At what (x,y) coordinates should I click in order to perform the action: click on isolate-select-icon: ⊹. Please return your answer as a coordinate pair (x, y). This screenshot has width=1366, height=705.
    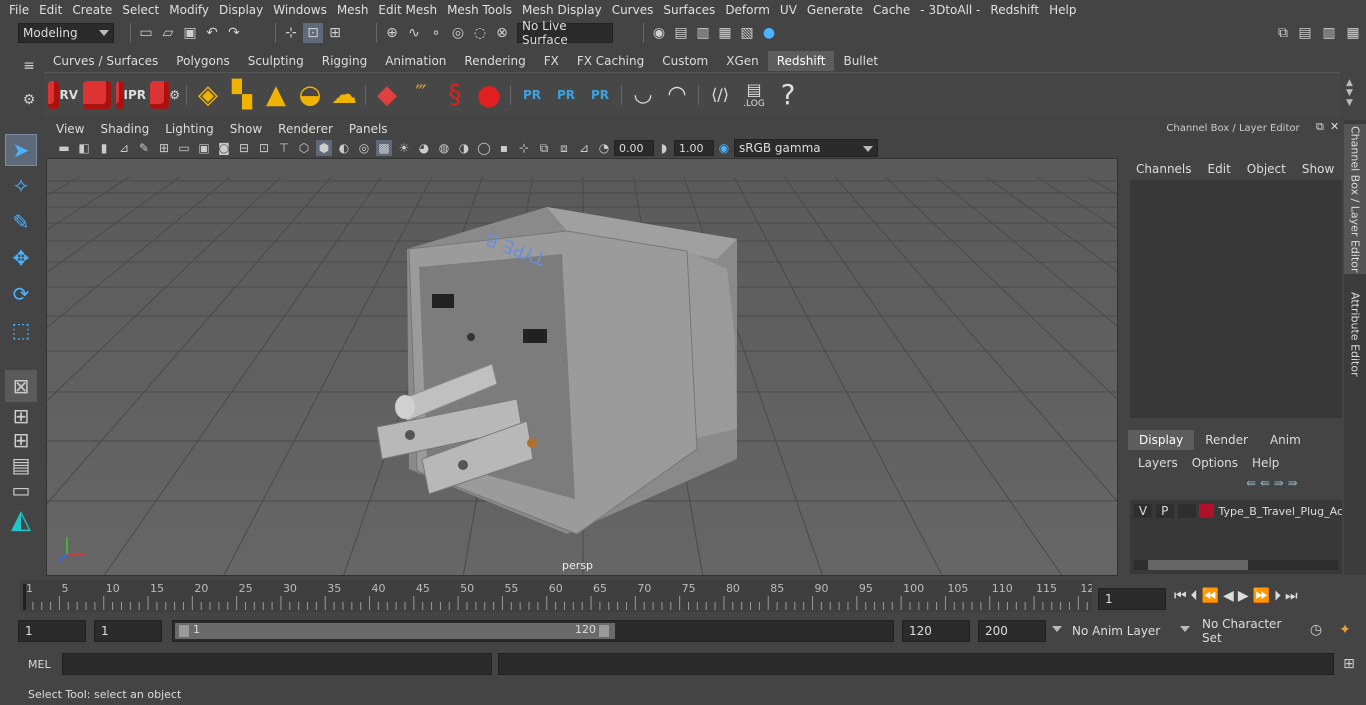
    Looking at the image, I should click on (524, 148).